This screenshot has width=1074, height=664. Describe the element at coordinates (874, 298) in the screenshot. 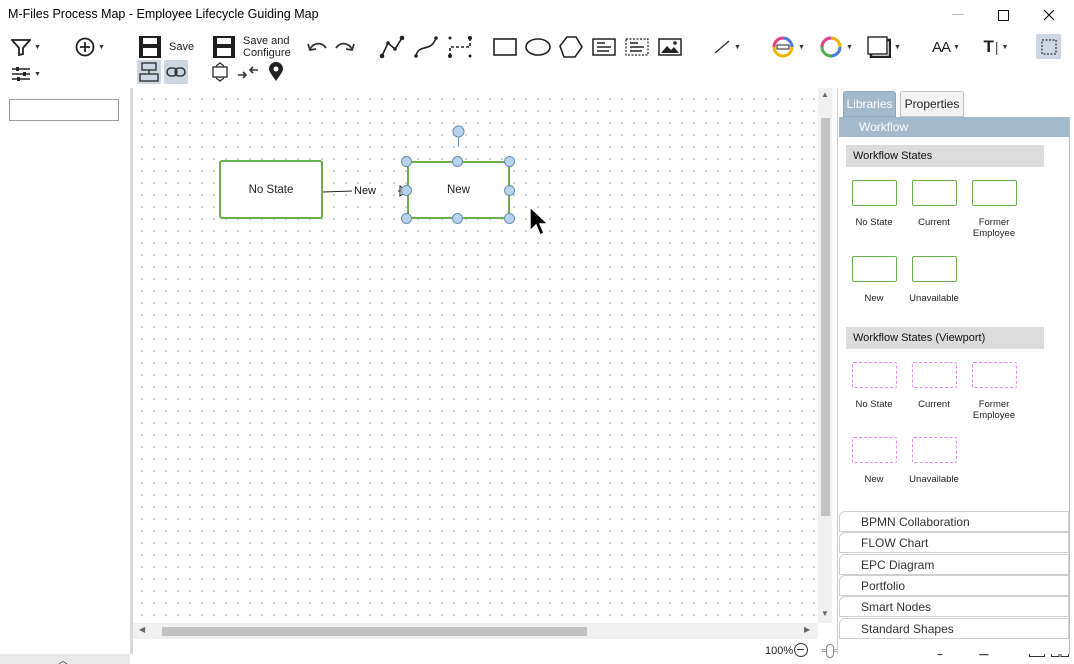

I see `library-shape-label: New` at that location.